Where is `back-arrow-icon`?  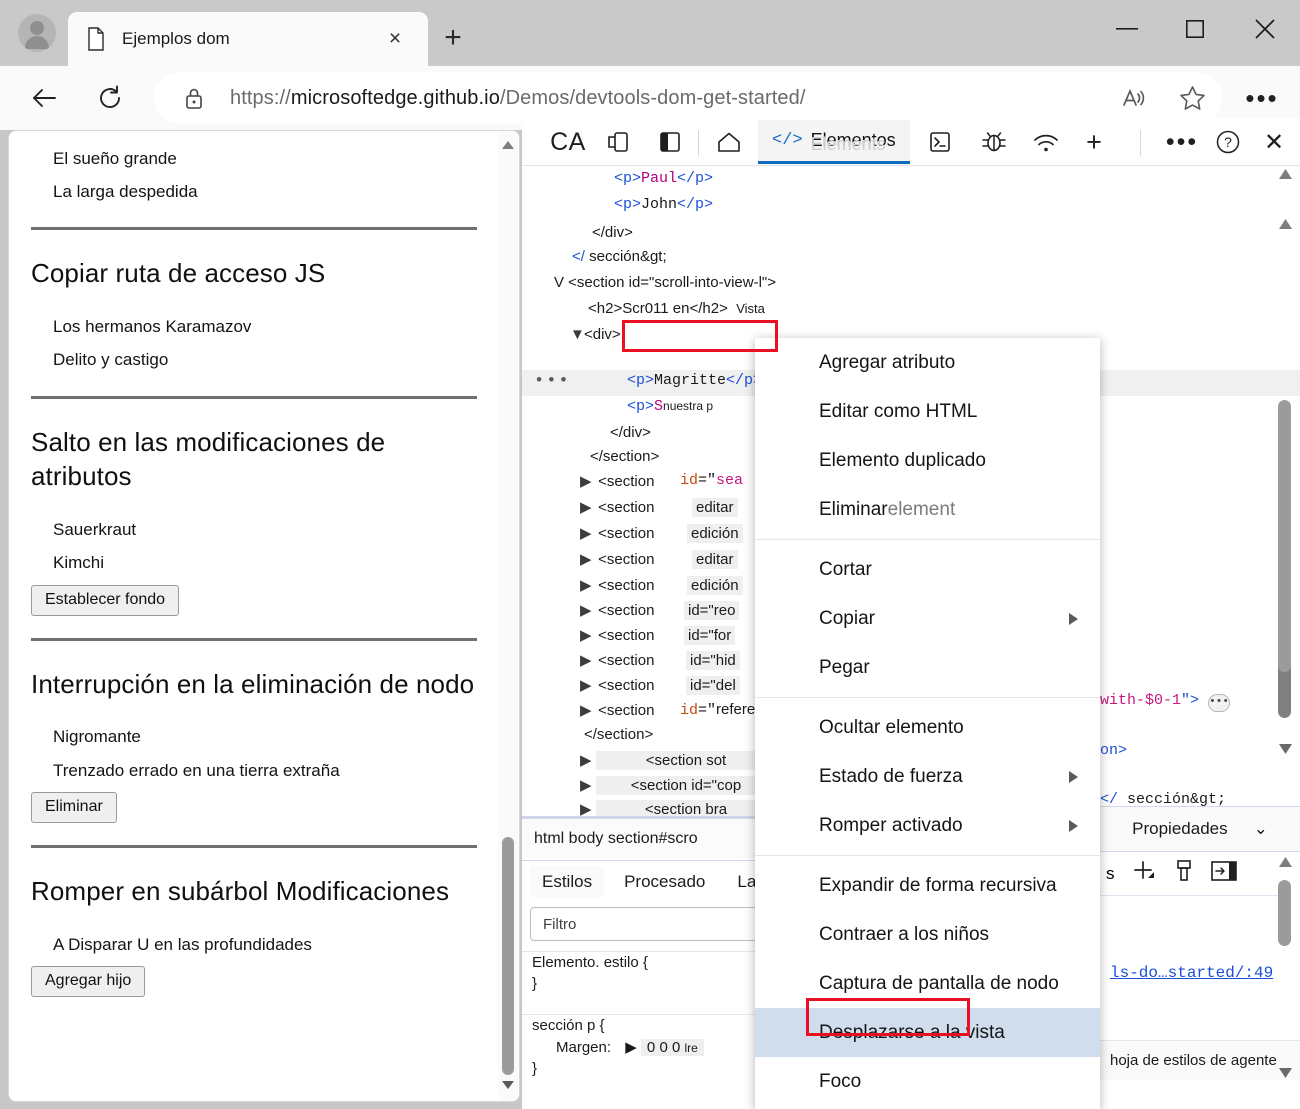 back-arrow-icon is located at coordinates (44, 98).